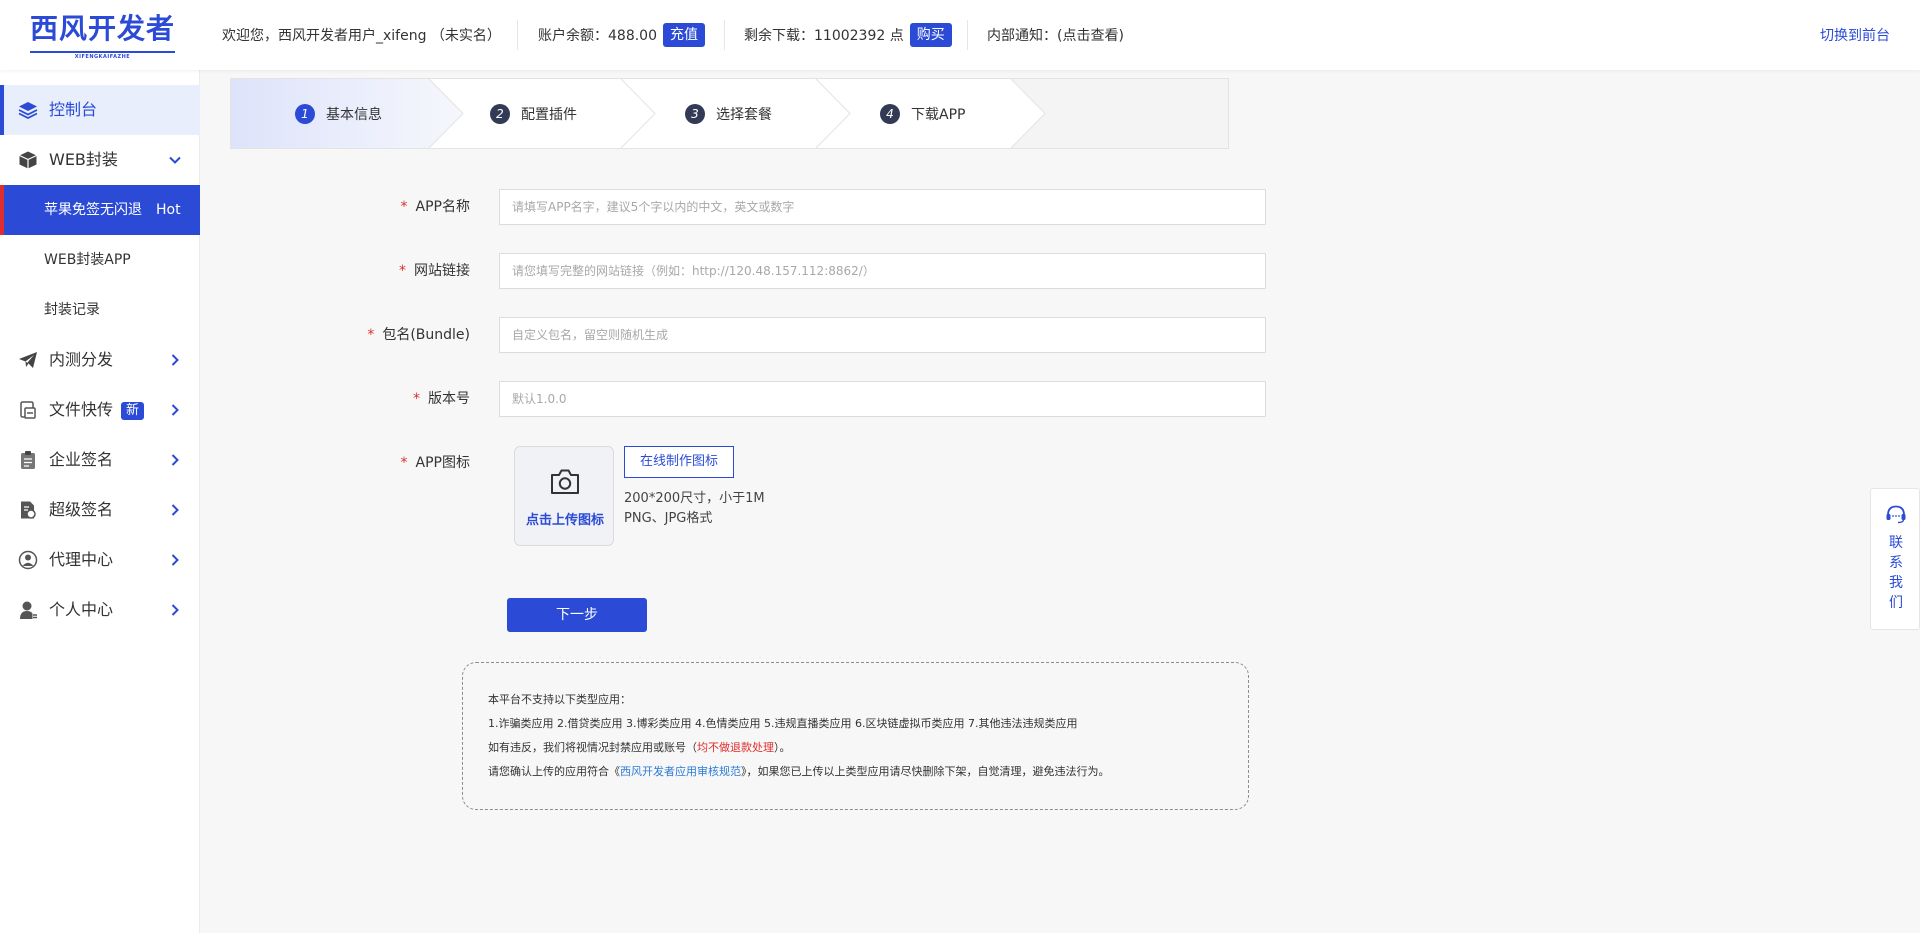 Image resolution: width=1920 pixels, height=933 pixels. I want to click on sidebar-item-label: 文件快传新, so click(97, 410).